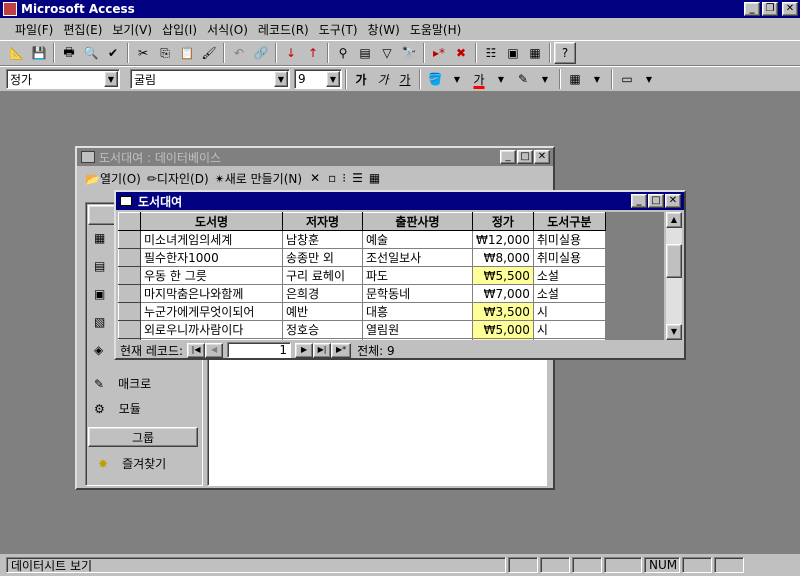 This screenshot has width=800, height=576. What do you see at coordinates (69, 53) in the screenshot?
I see `print-icon: 🖶` at bounding box center [69, 53].